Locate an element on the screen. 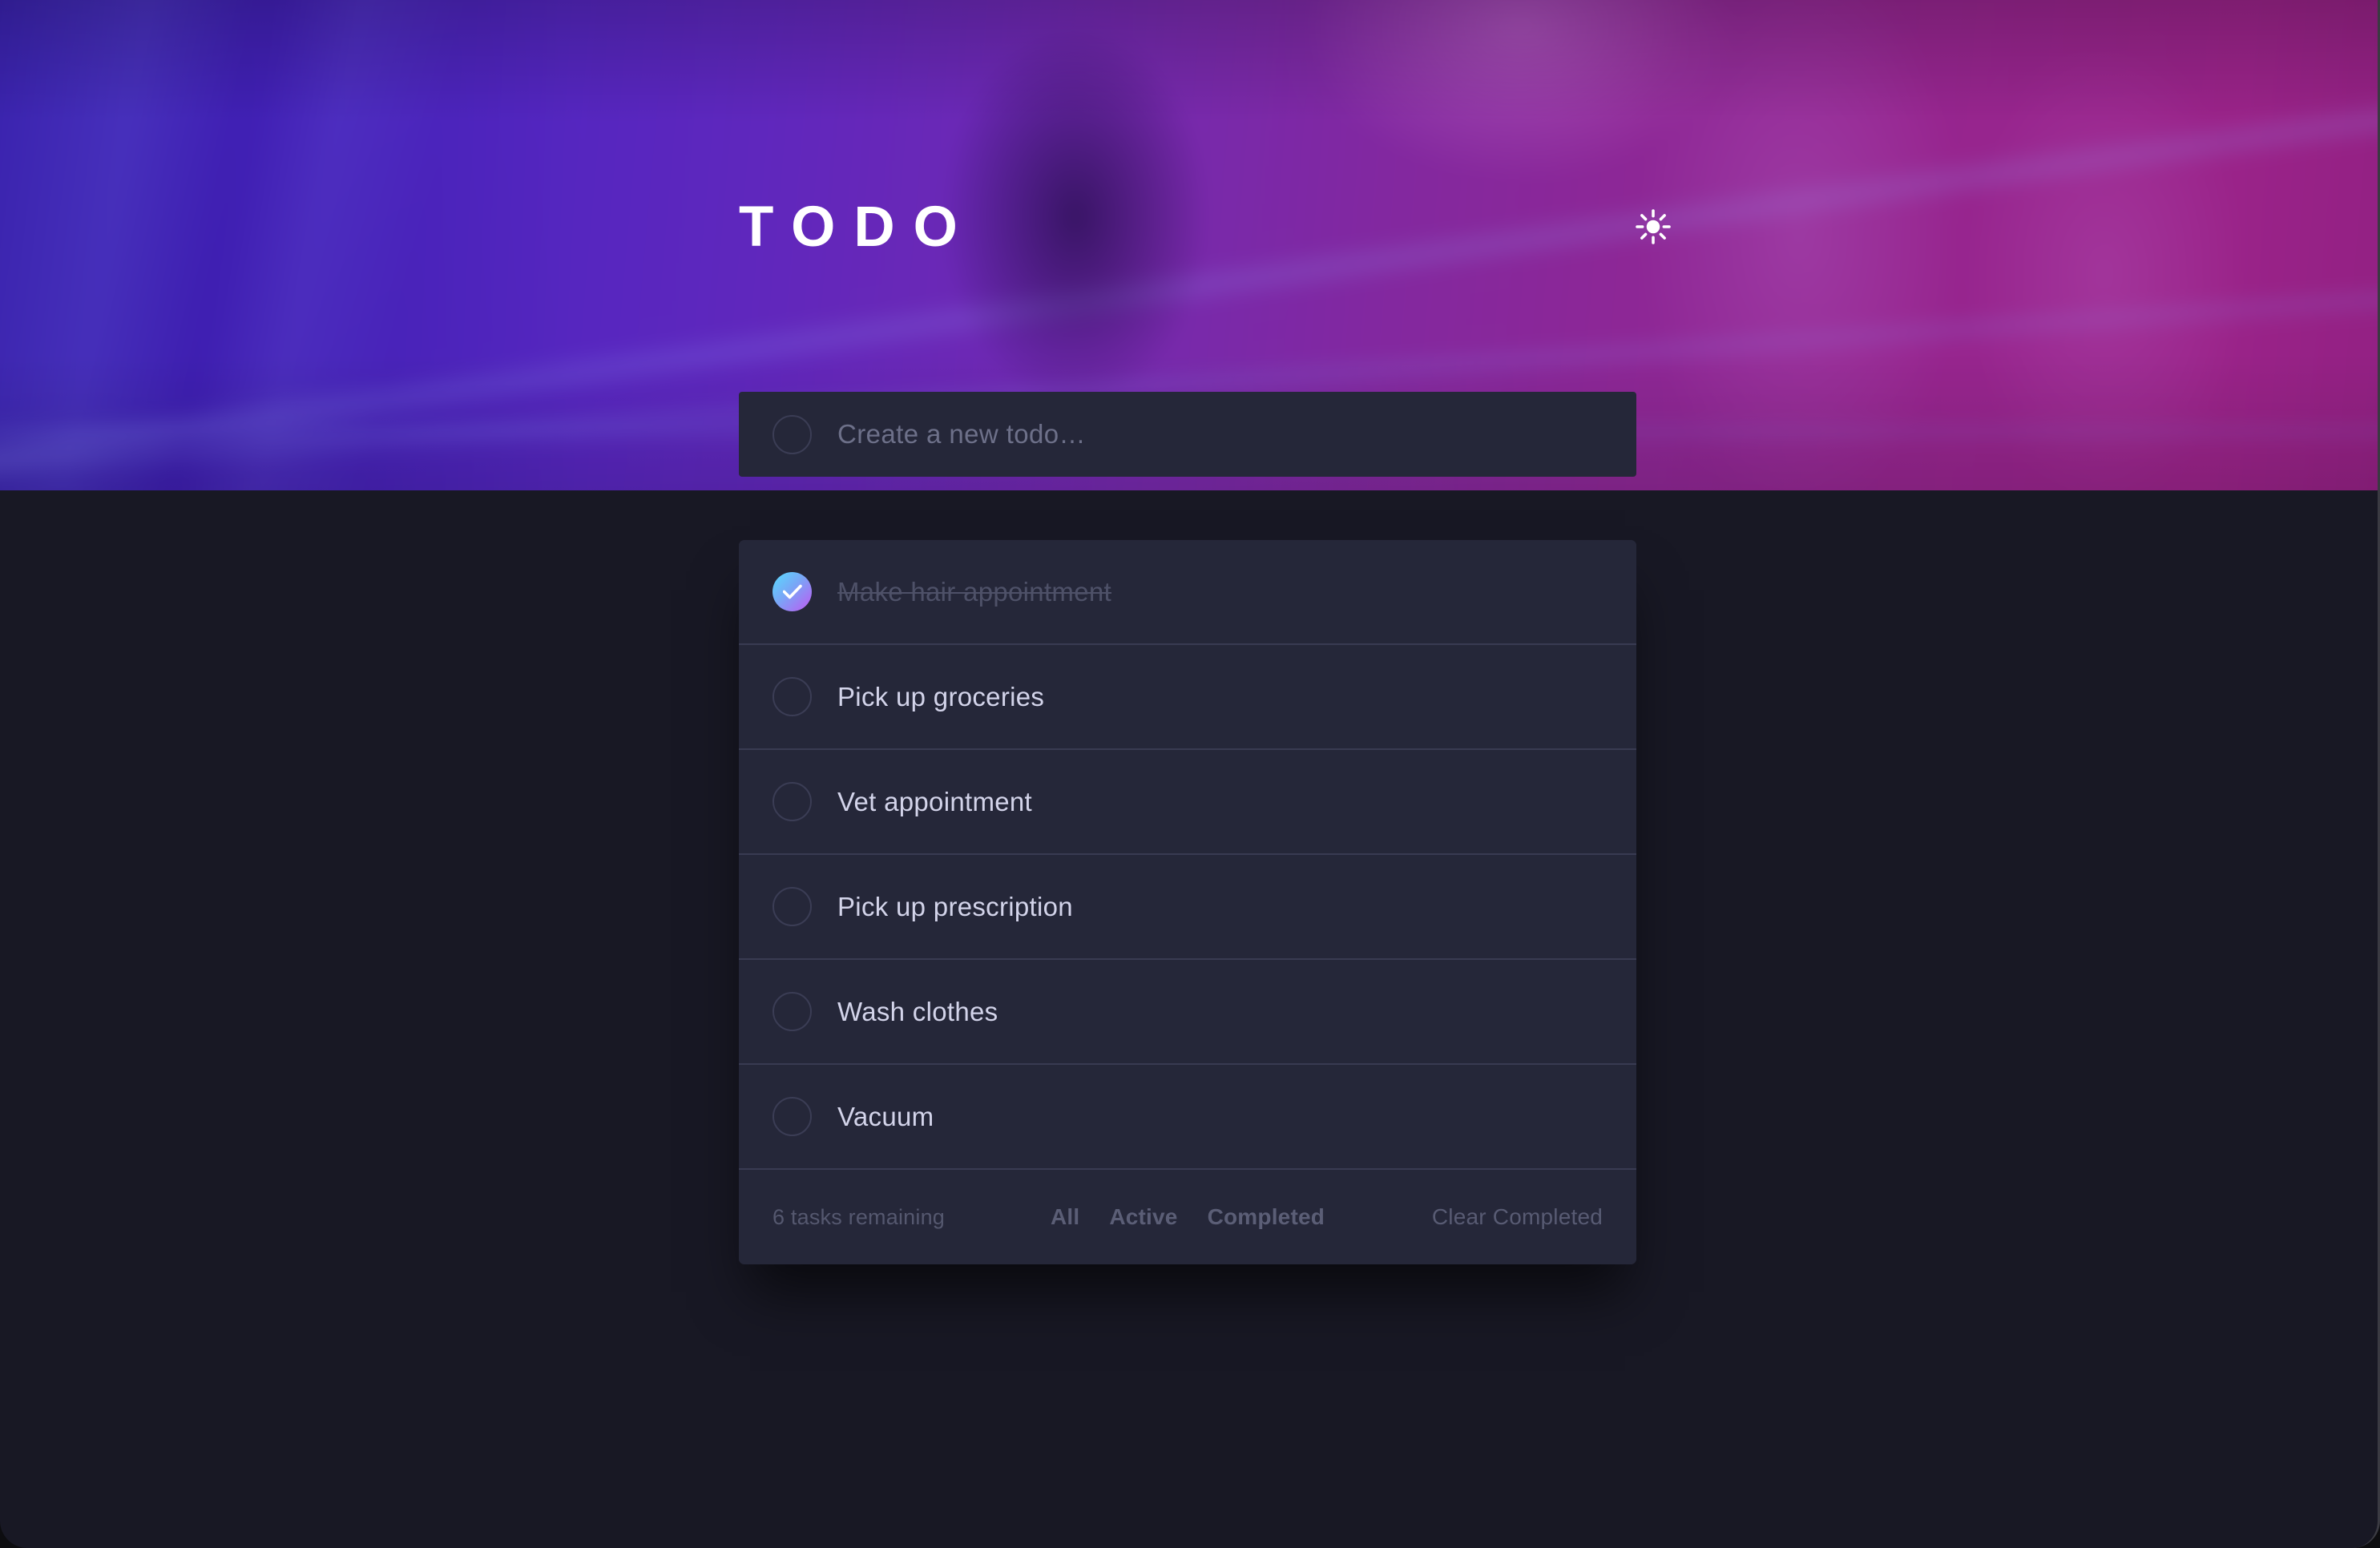 The height and width of the screenshot is (1548, 2380). sun-icon is located at coordinates (1653, 226).